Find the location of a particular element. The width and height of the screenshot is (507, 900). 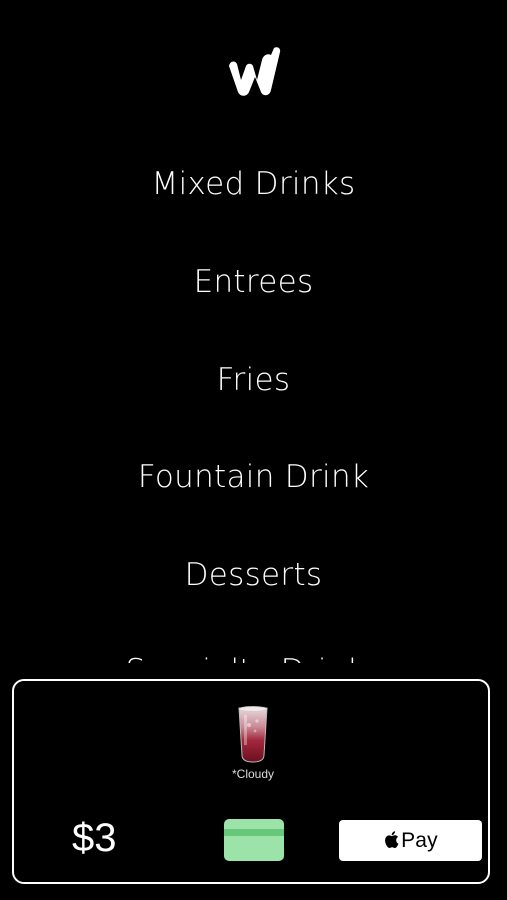

menu-item-fountain-drink: Fountain Drink is located at coordinates (253, 477).